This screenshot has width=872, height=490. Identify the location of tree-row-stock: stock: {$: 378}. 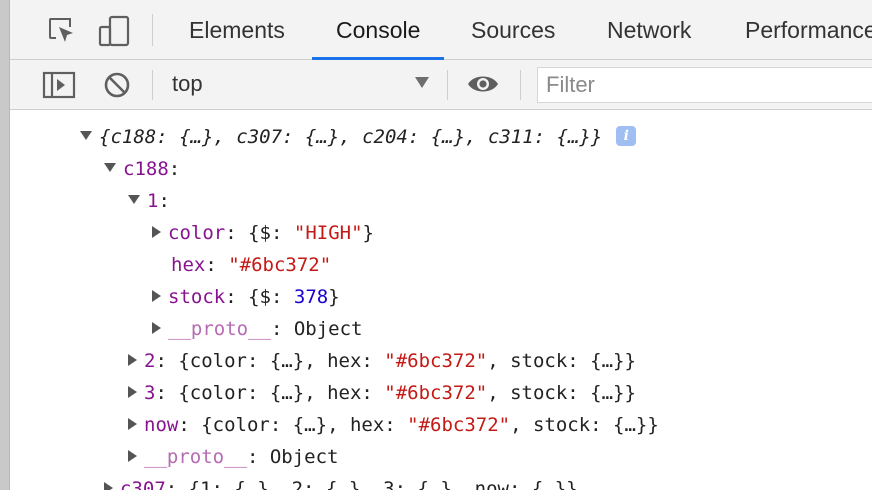
(246, 297).